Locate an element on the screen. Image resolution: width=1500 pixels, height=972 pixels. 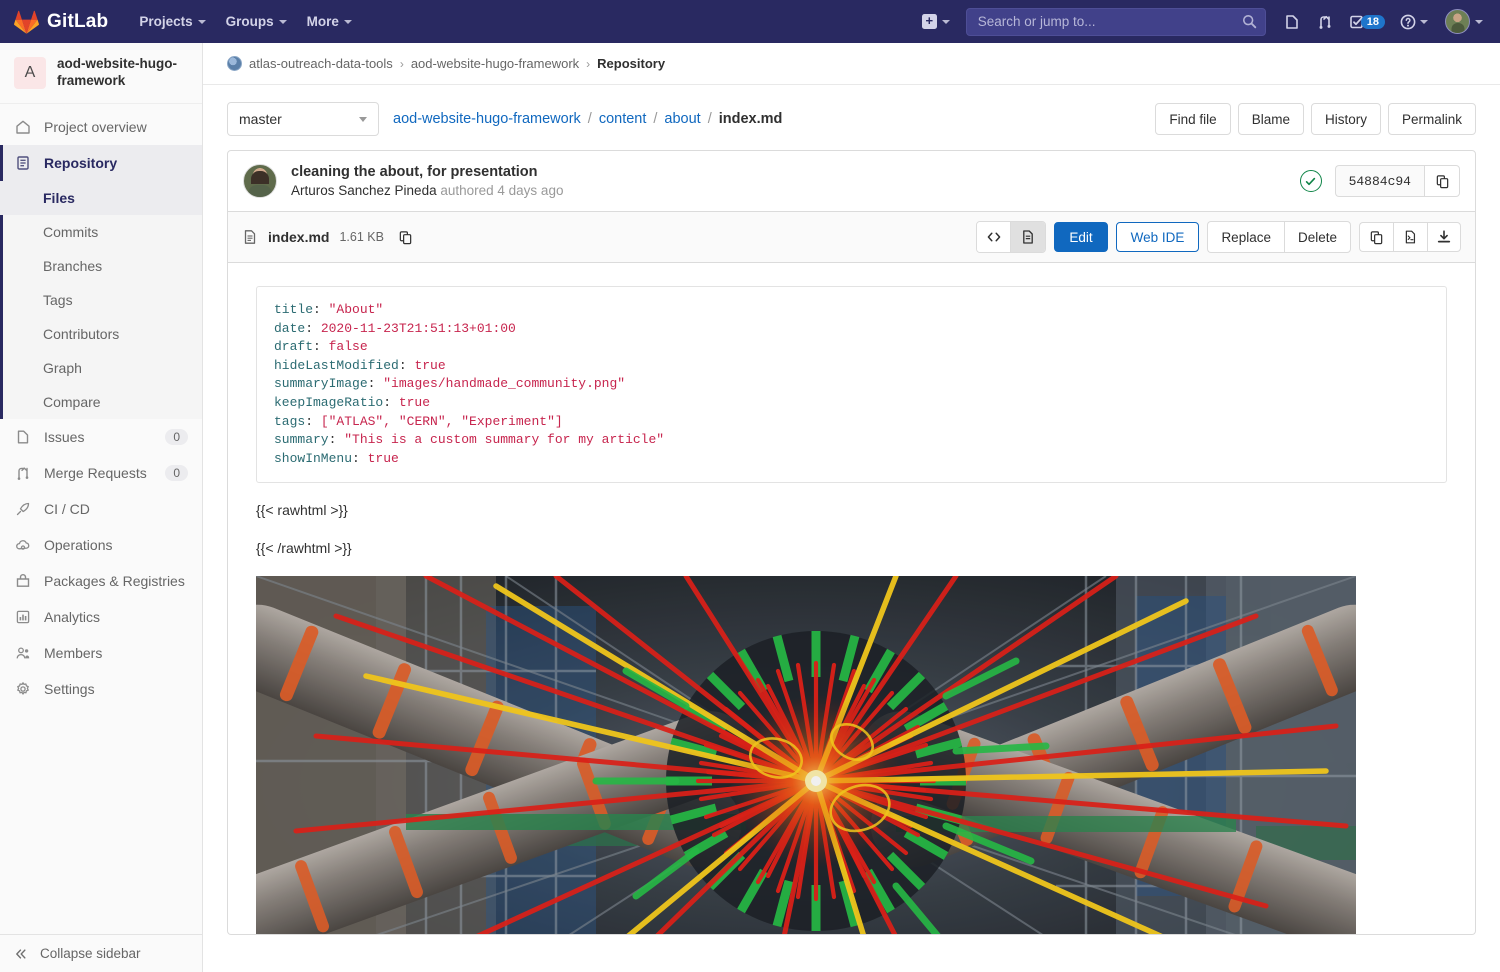
file-icon-actions is located at coordinates (1410, 237).